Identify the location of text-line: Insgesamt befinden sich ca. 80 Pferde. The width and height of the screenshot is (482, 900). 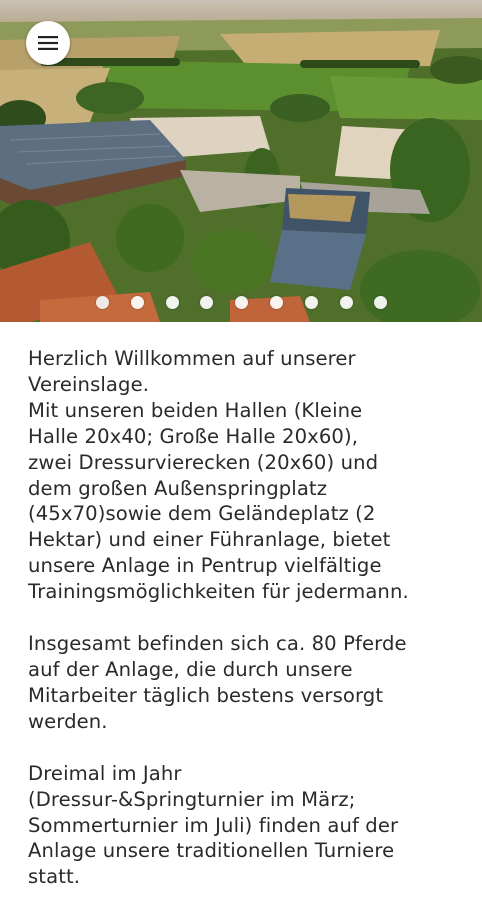
(217, 644).